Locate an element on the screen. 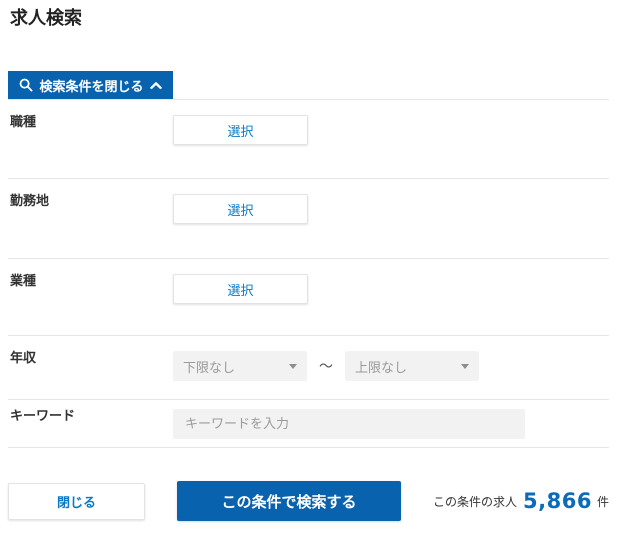  result-count-suffix: 件 is located at coordinates (602, 501).